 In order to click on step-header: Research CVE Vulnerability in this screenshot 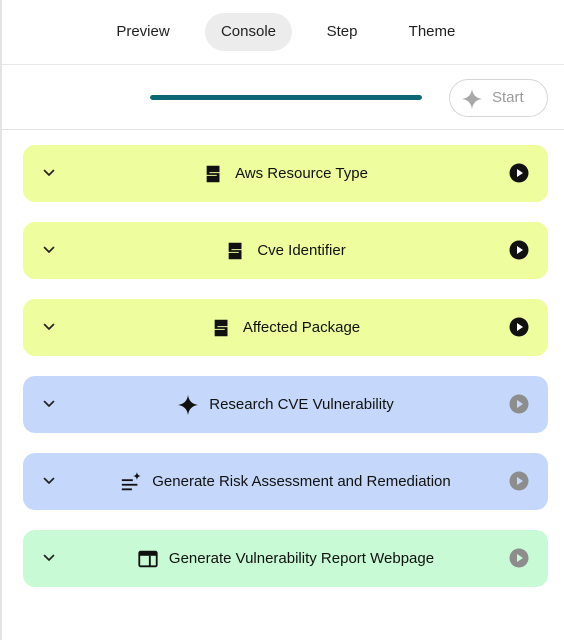, I will do `click(285, 404)`.